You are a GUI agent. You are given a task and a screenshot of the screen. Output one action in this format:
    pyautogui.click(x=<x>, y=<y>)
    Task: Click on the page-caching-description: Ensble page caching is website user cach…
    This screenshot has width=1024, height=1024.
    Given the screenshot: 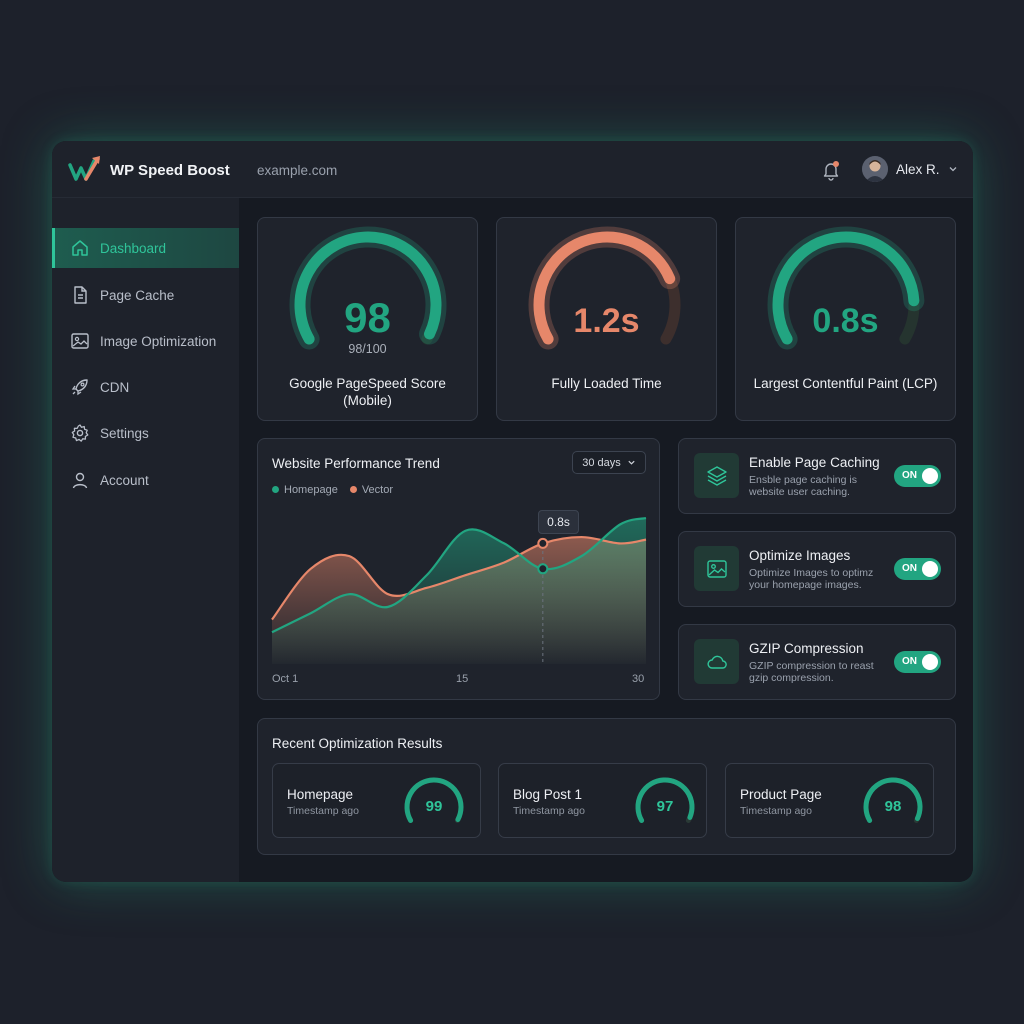 What is the action you would take?
    pyautogui.click(x=816, y=486)
    